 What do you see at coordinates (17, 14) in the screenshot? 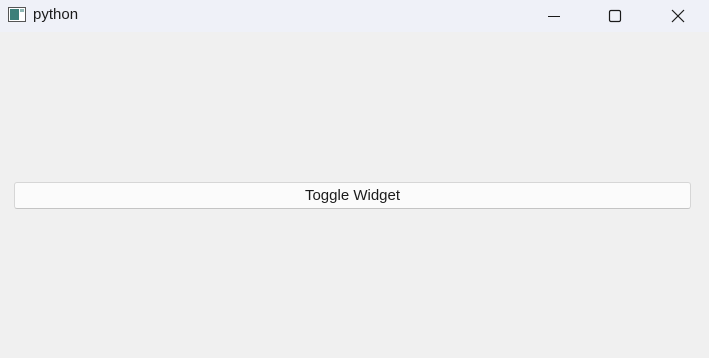
I see `python-app-icon` at bounding box center [17, 14].